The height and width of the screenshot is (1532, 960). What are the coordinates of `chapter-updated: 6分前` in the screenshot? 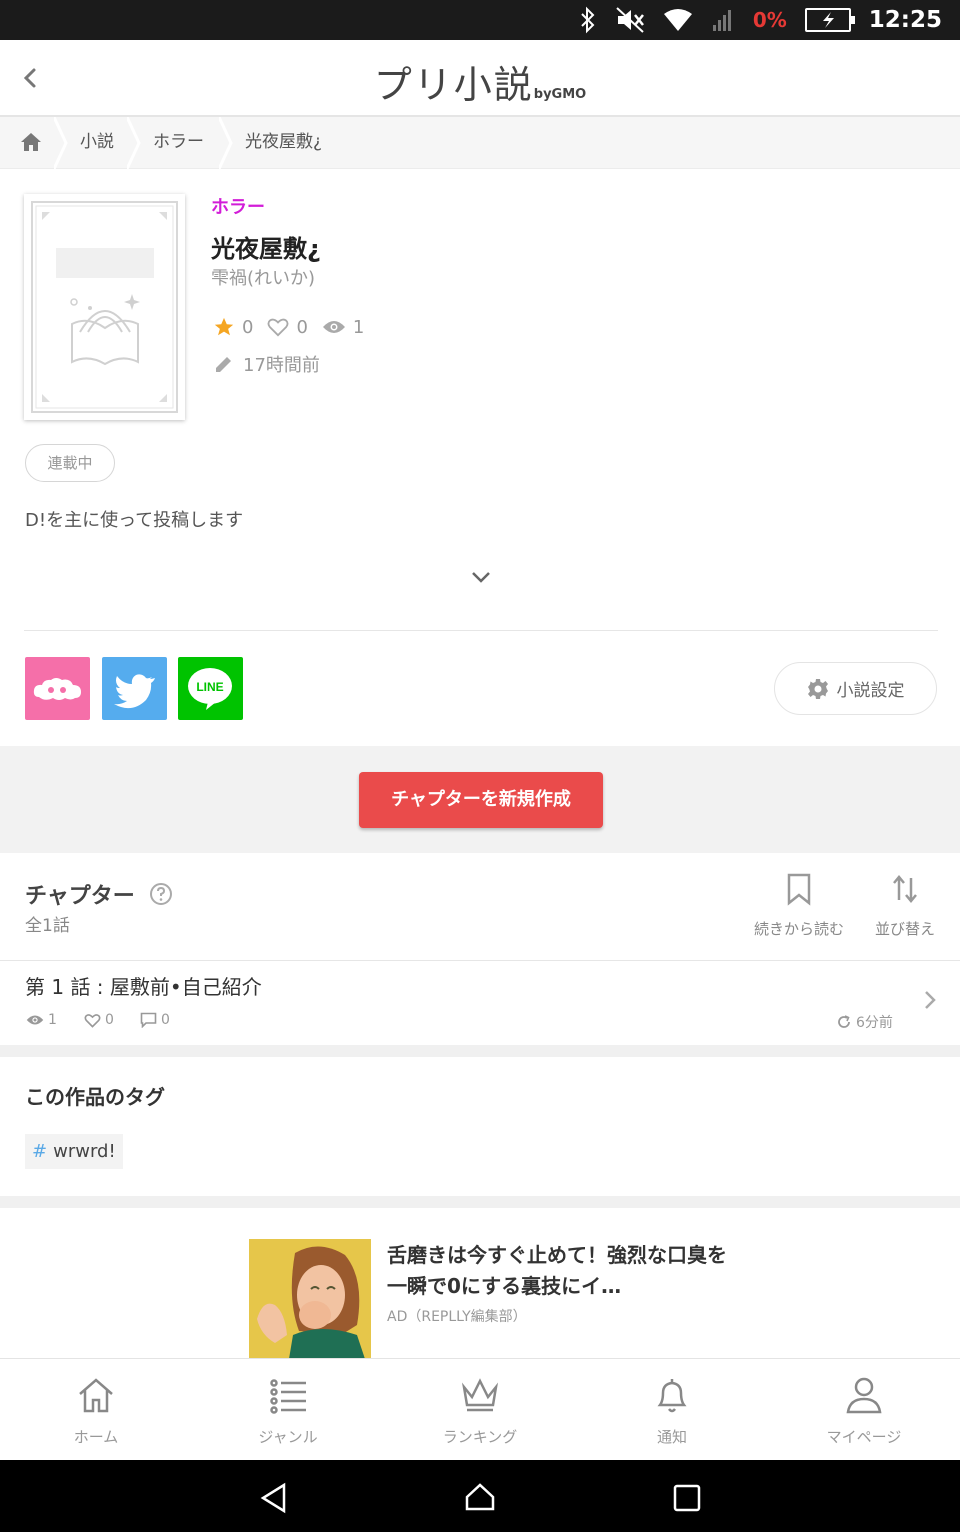 It's located at (864, 1022).